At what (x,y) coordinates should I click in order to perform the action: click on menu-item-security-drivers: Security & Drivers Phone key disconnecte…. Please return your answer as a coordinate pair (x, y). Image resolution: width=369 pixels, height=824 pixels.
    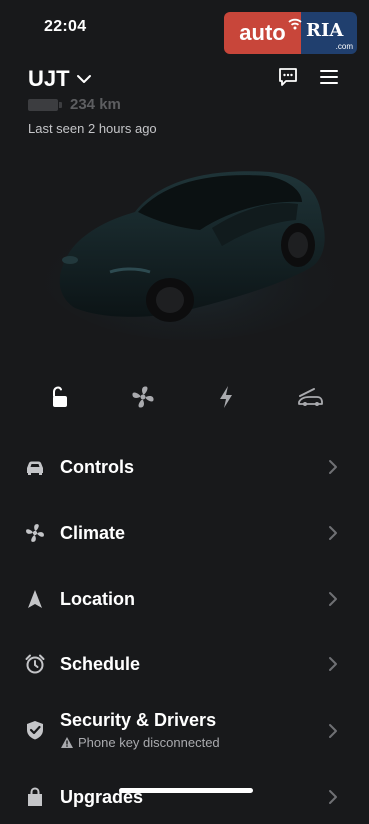
    Looking at the image, I should click on (184, 730).